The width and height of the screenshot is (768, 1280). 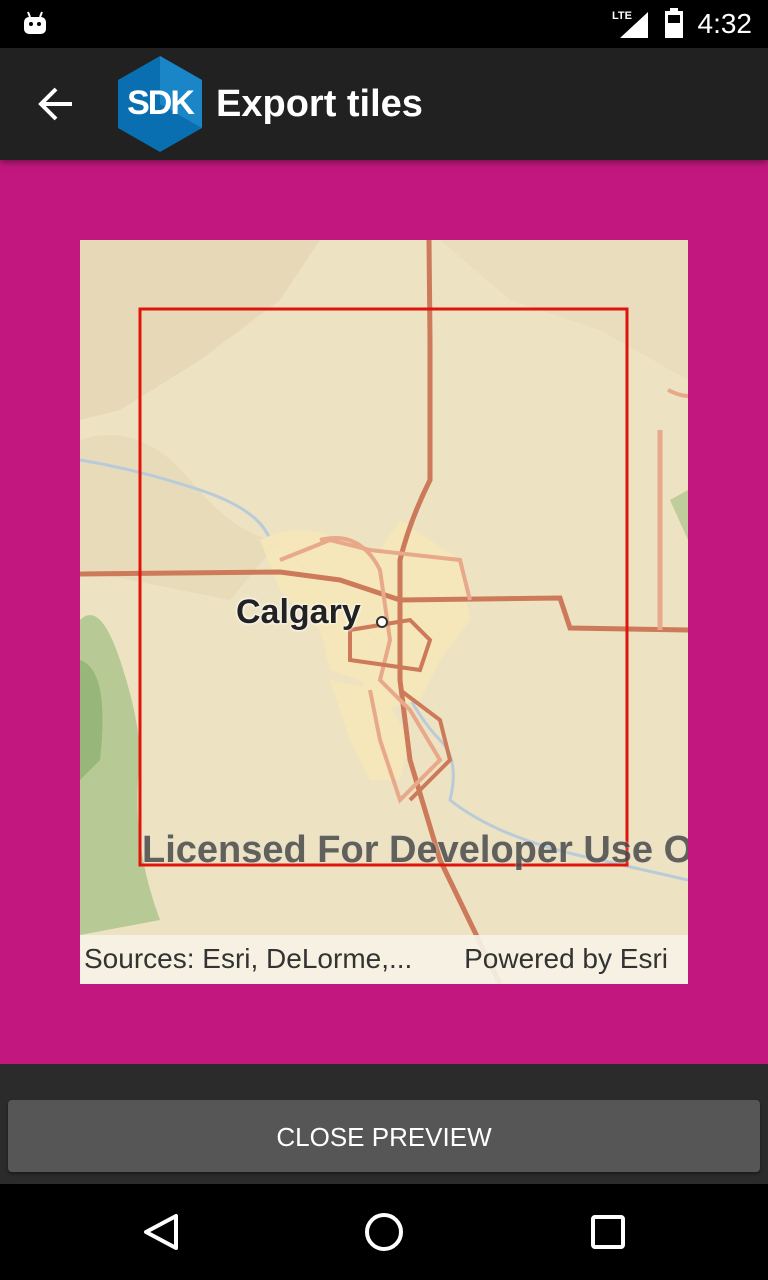 What do you see at coordinates (56, 104) in the screenshot?
I see `arrow-back-icon` at bounding box center [56, 104].